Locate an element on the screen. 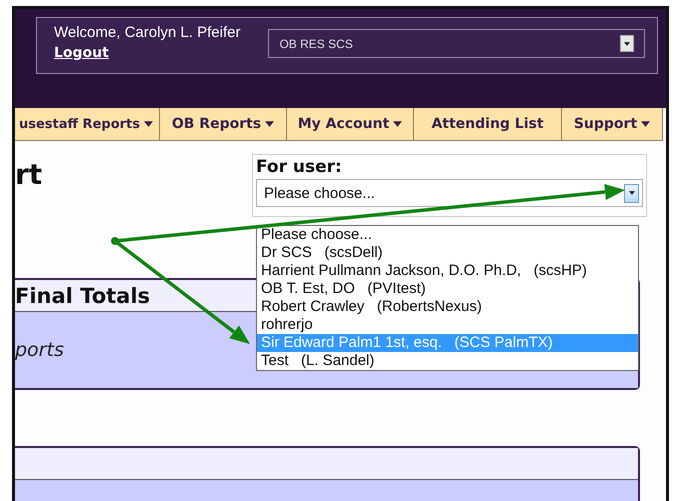  dropdown-option: rohrerjo is located at coordinates (447, 325).